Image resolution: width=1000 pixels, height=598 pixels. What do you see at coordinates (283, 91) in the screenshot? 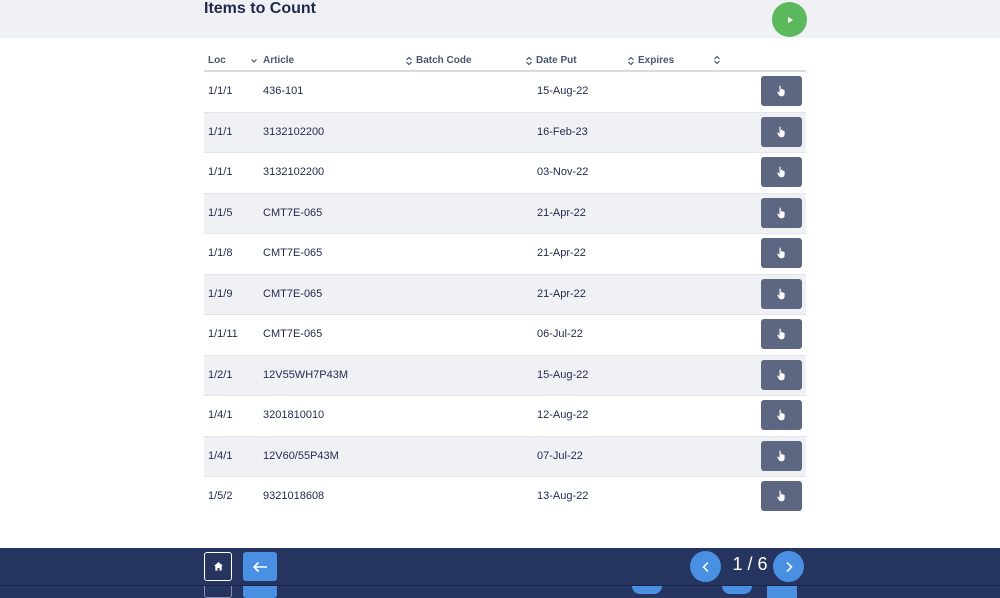
I see `cell-article: 436-101` at bounding box center [283, 91].